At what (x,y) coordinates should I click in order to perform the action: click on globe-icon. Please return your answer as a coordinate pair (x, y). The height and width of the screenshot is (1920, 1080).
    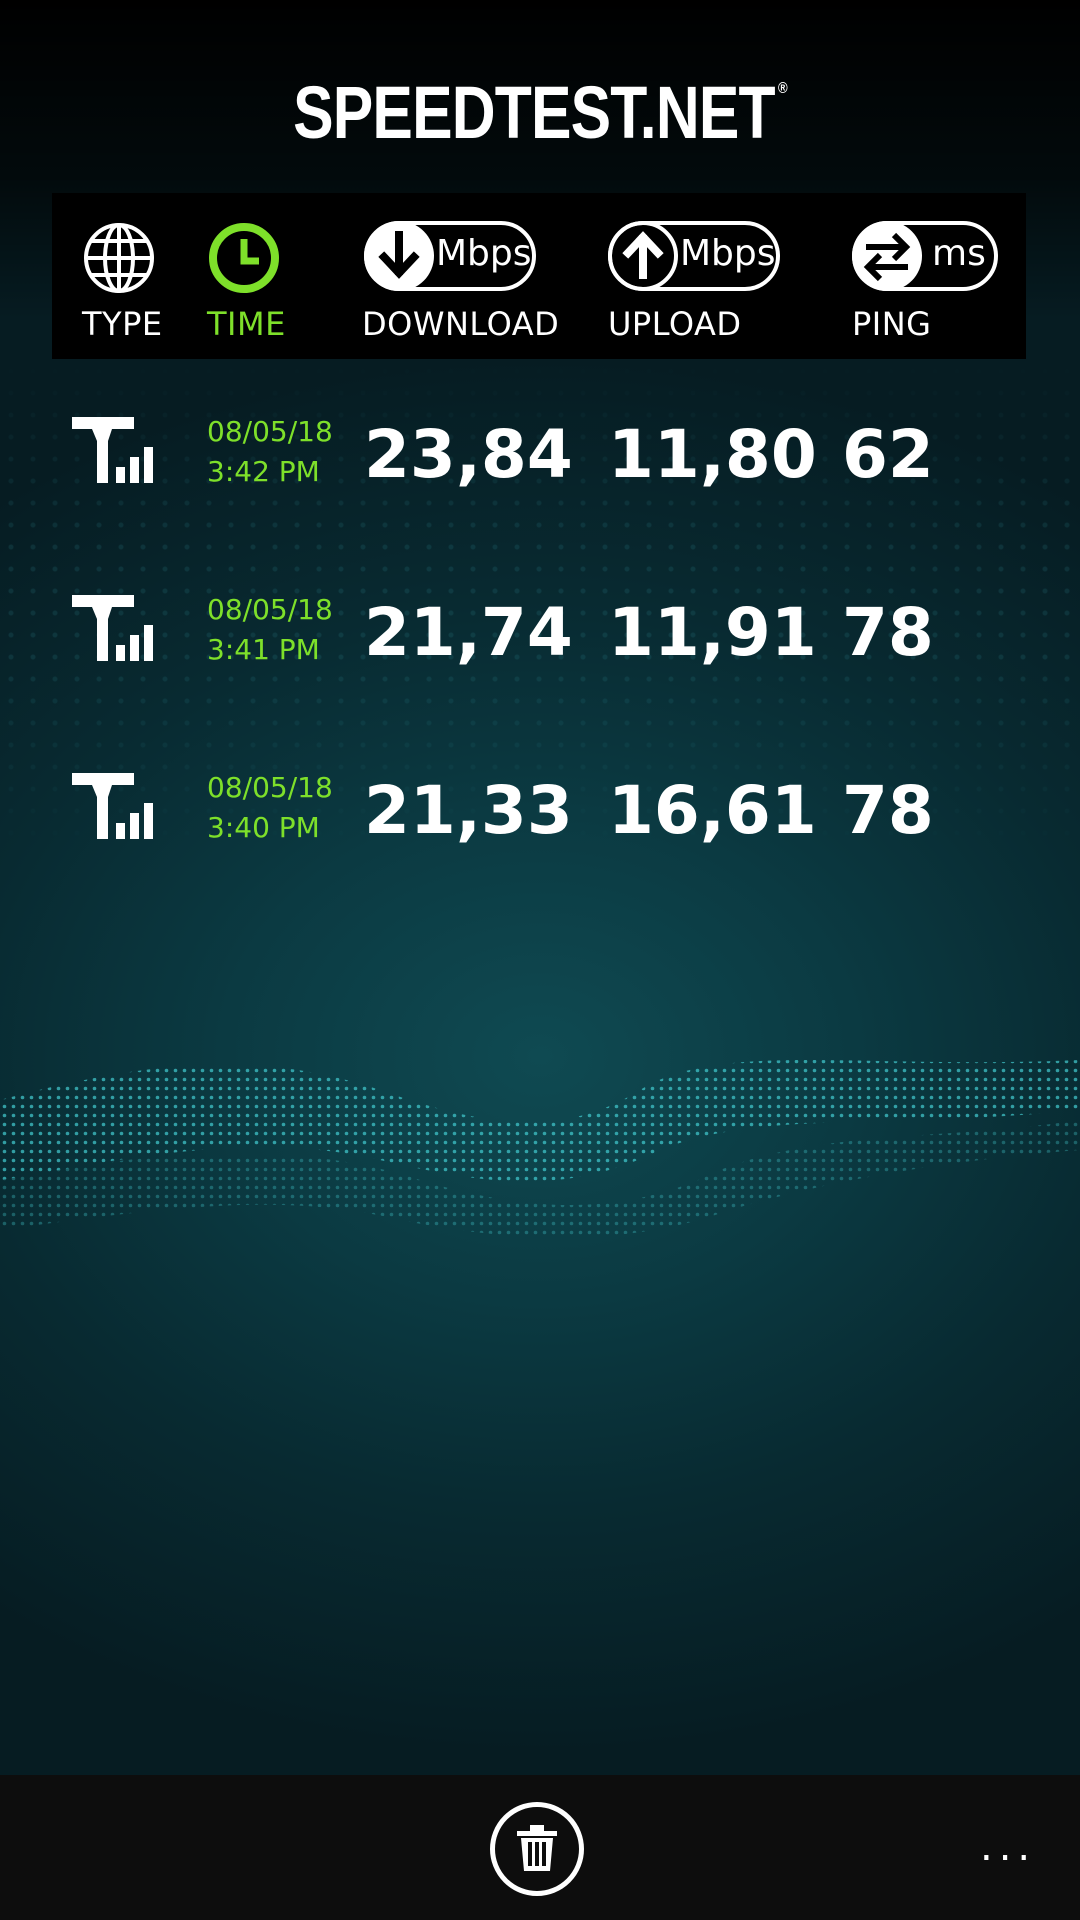
    Looking at the image, I should click on (119, 258).